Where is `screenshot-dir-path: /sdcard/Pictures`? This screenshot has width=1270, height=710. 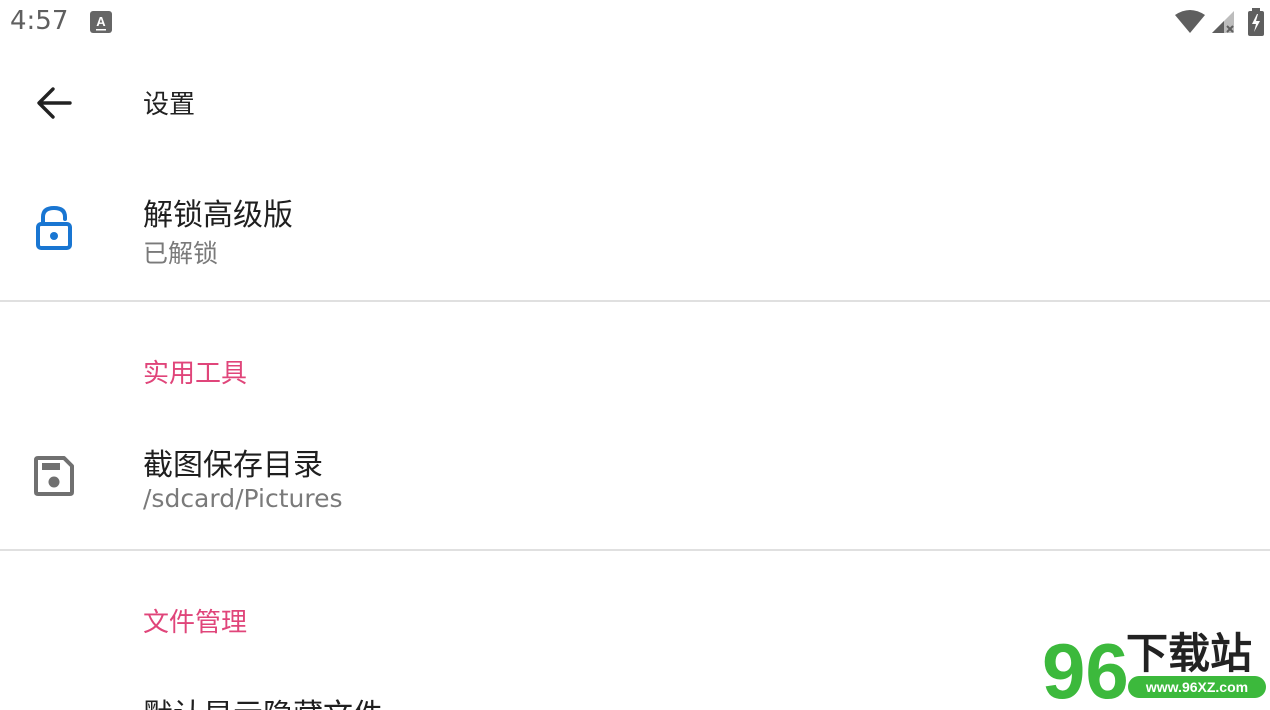 screenshot-dir-path: /sdcard/Pictures is located at coordinates (243, 498).